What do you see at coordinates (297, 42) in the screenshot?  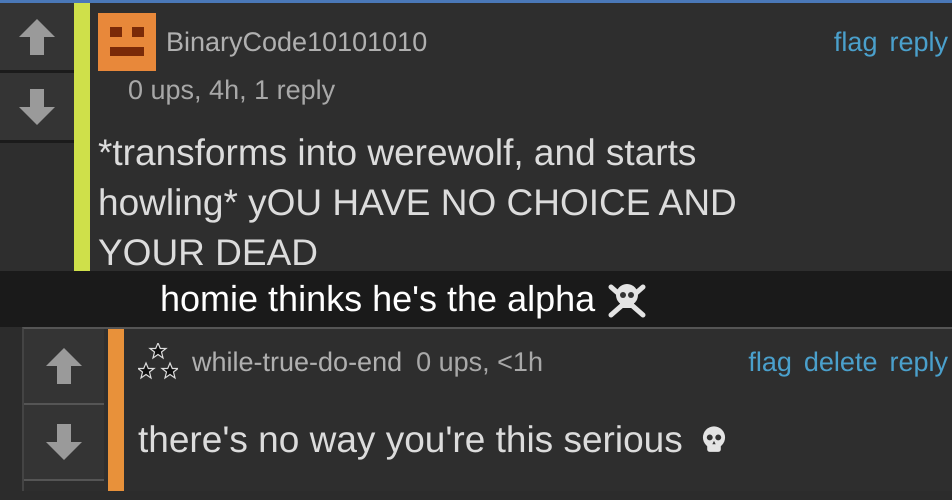 I see `username: BinaryCode10101010` at bounding box center [297, 42].